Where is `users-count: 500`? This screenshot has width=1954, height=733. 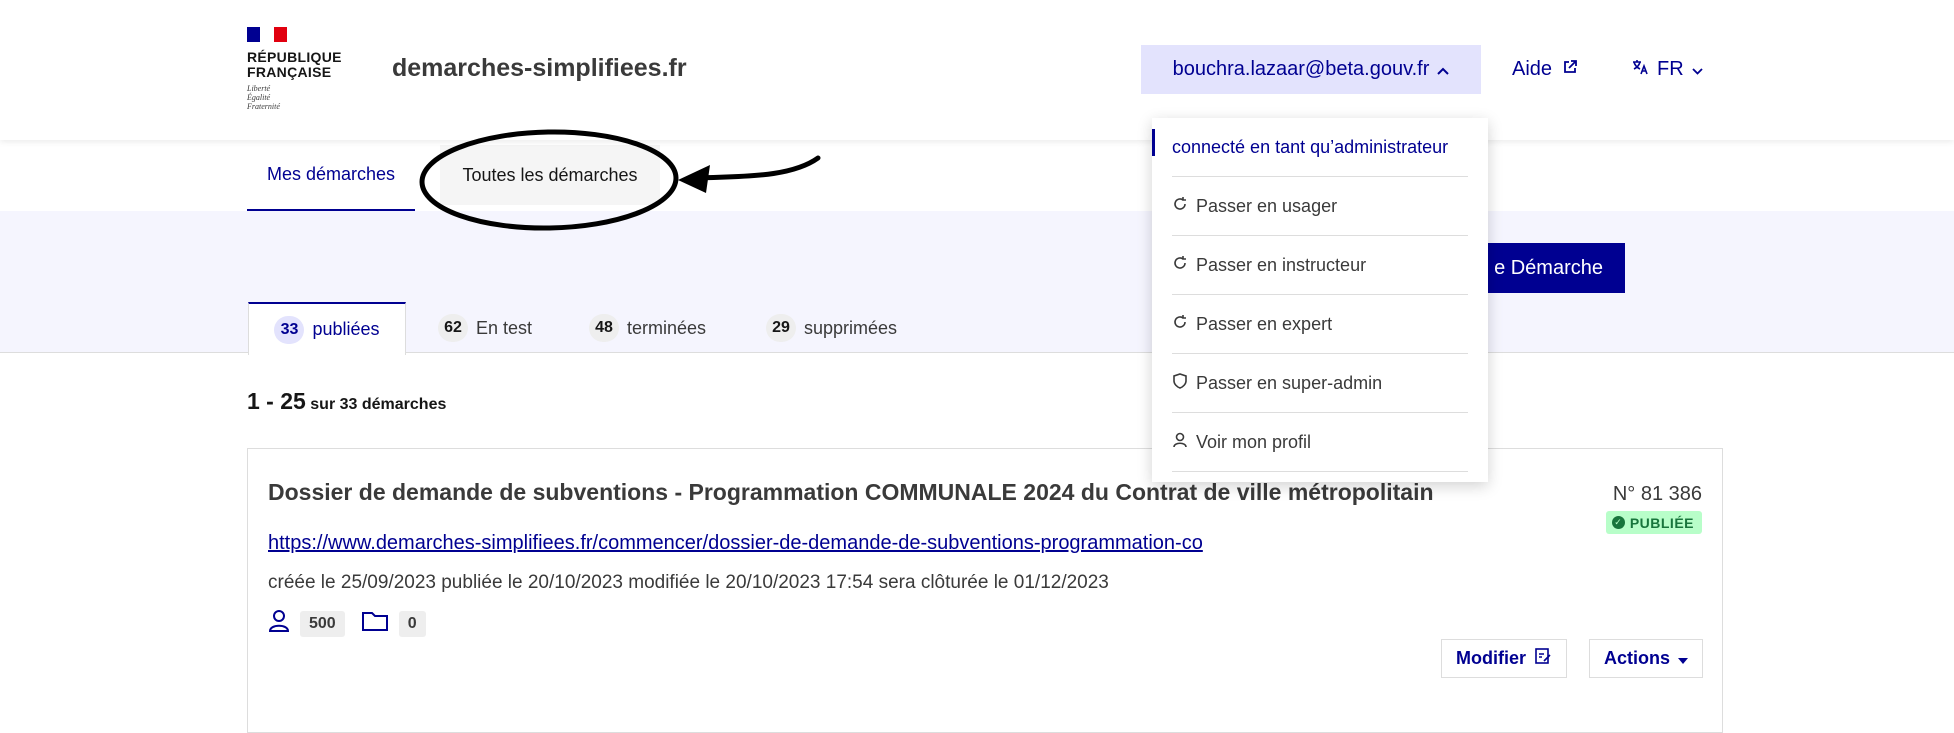 users-count: 500 is located at coordinates (322, 623).